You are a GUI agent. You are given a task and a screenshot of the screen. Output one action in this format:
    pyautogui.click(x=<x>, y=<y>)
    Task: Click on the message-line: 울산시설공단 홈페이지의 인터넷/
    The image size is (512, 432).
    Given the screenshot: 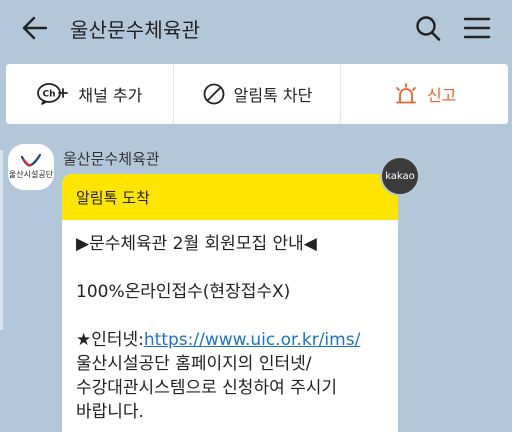 What is the action you would take?
    pyautogui.click(x=194, y=364)
    